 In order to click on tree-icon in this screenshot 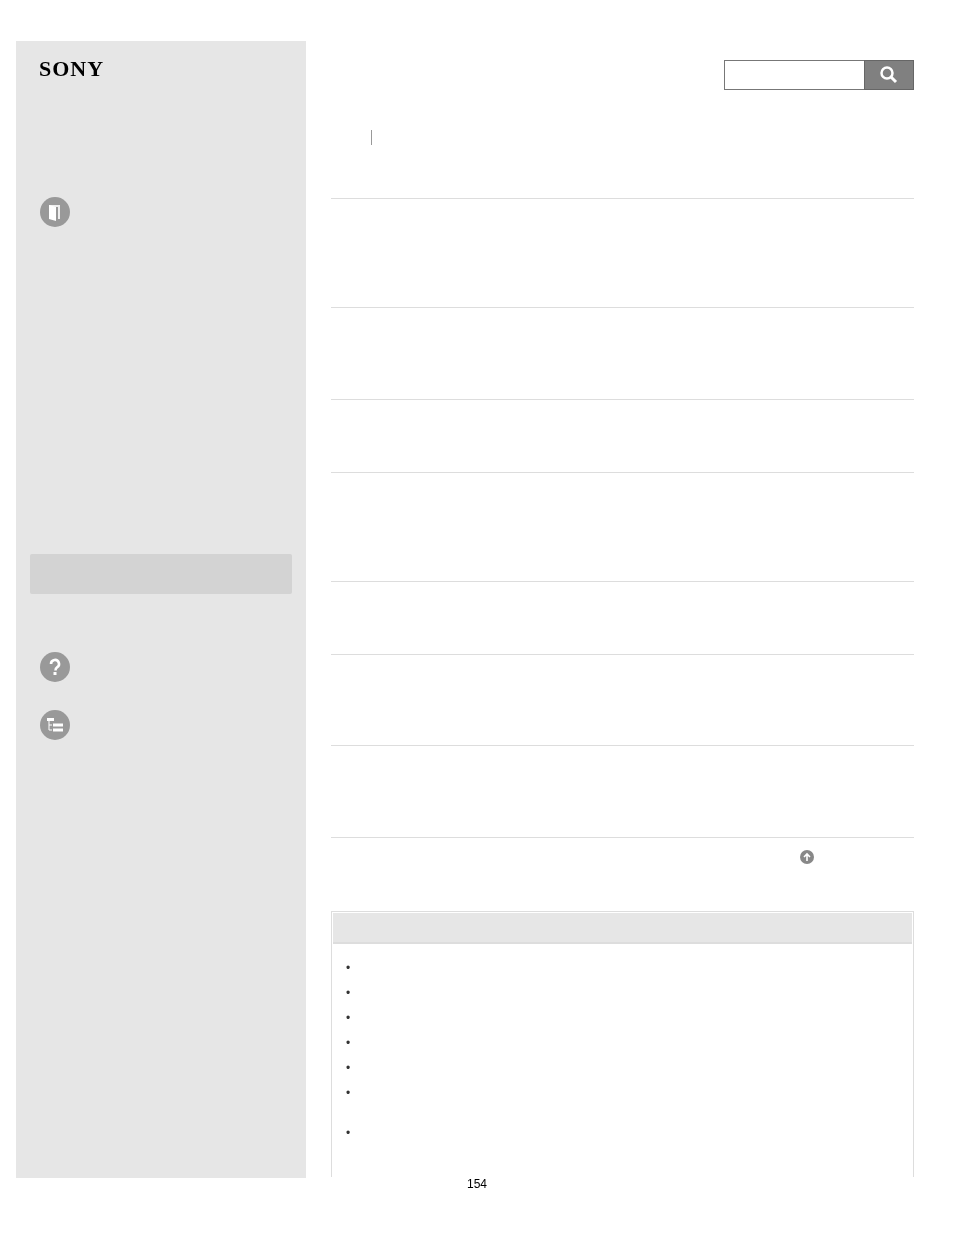, I will do `click(55, 725)`.